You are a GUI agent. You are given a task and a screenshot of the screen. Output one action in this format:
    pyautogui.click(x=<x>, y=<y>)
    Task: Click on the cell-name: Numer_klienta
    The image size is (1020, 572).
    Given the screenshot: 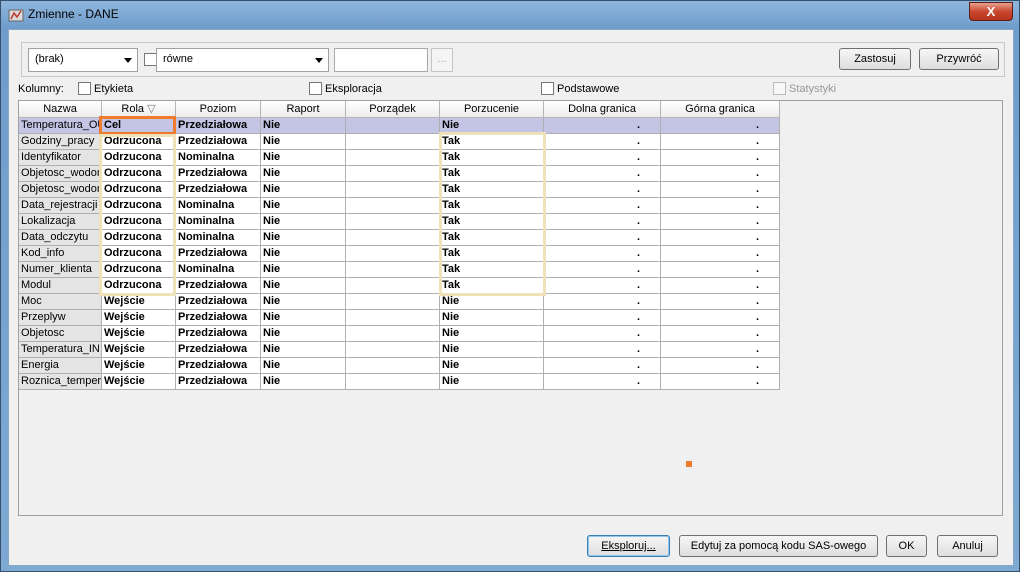 What is the action you would take?
    pyautogui.click(x=60, y=270)
    